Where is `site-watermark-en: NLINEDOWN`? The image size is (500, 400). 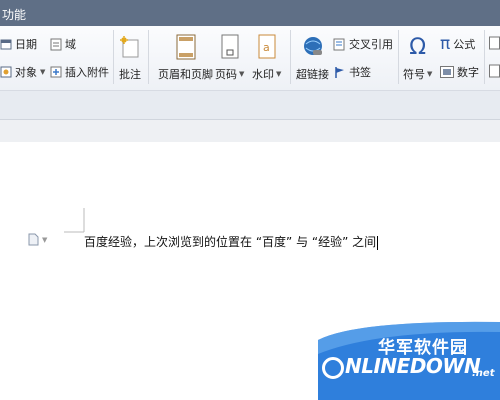 site-watermark-en: NLINEDOWN is located at coordinates (401, 366).